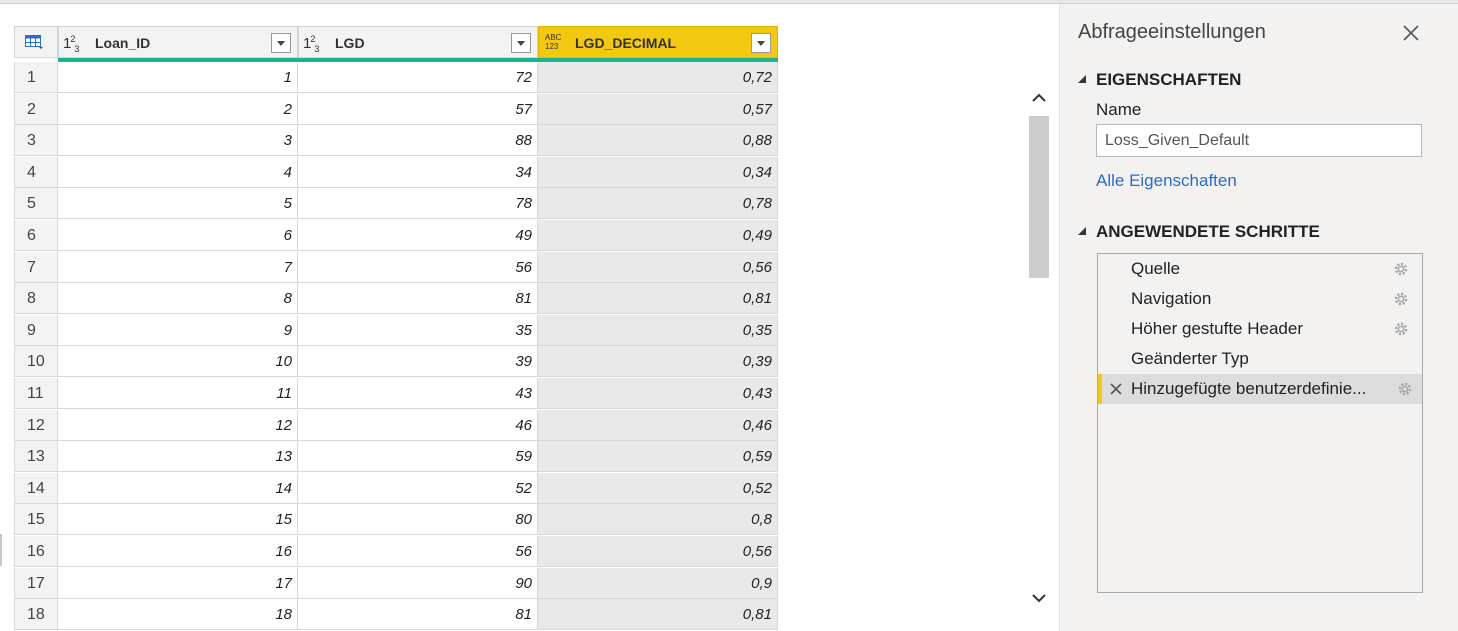  Describe the element at coordinates (418, 330) in the screenshot. I see `lgd-cell: 35` at that location.